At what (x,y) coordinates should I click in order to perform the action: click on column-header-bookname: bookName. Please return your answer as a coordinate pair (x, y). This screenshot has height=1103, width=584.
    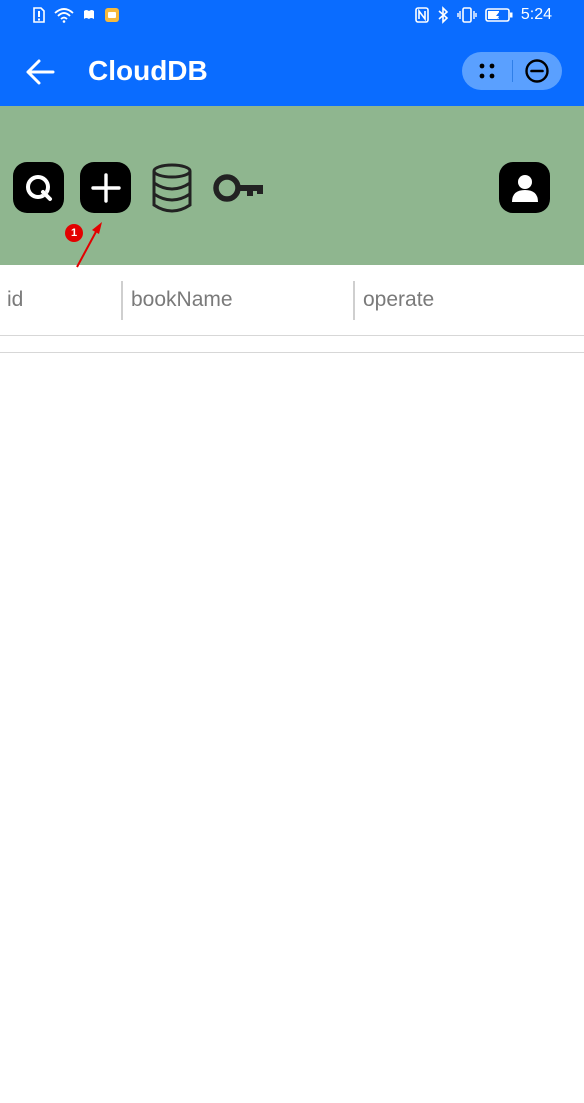
    Looking at the image, I should click on (182, 299).